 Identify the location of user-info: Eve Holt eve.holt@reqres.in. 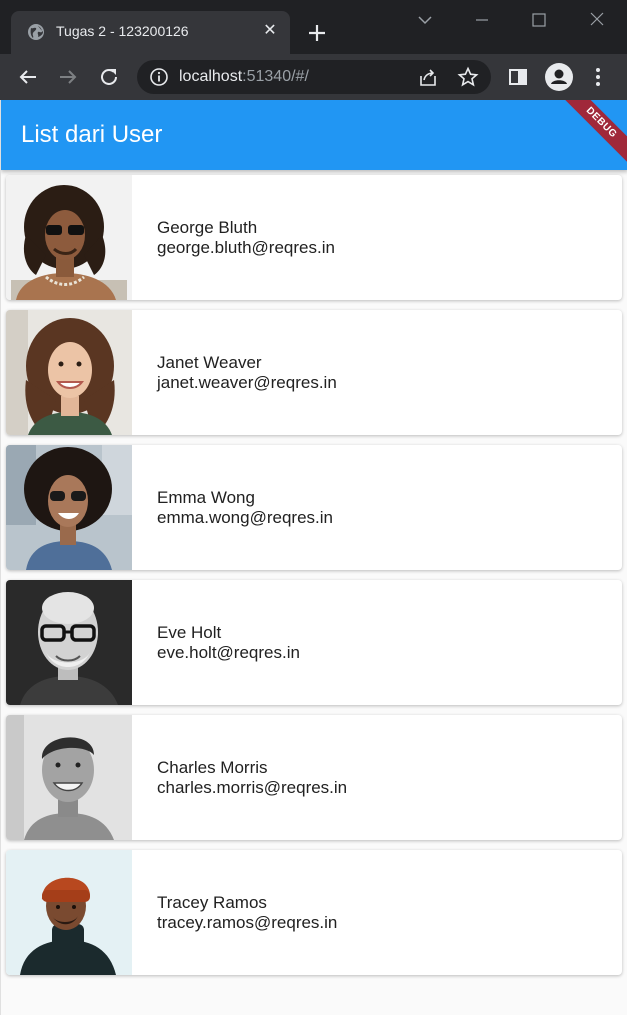
(228, 643).